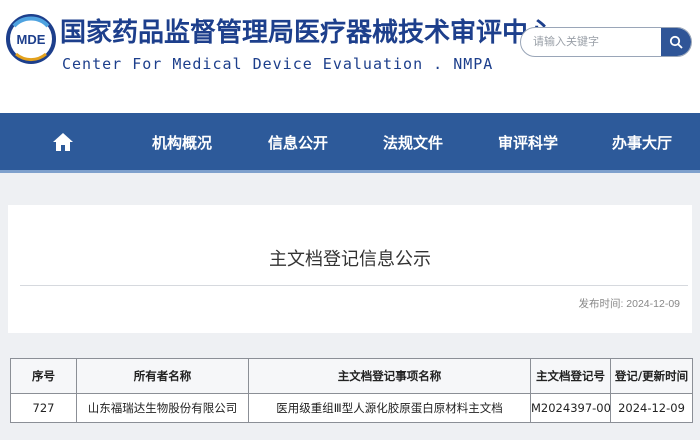 The height and width of the screenshot is (440, 700). What do you see at coordinates (629, 304) in the screenshot?
I see `publish-date: 发布时间: 2024-12-09` at bounding box center [629, 304].